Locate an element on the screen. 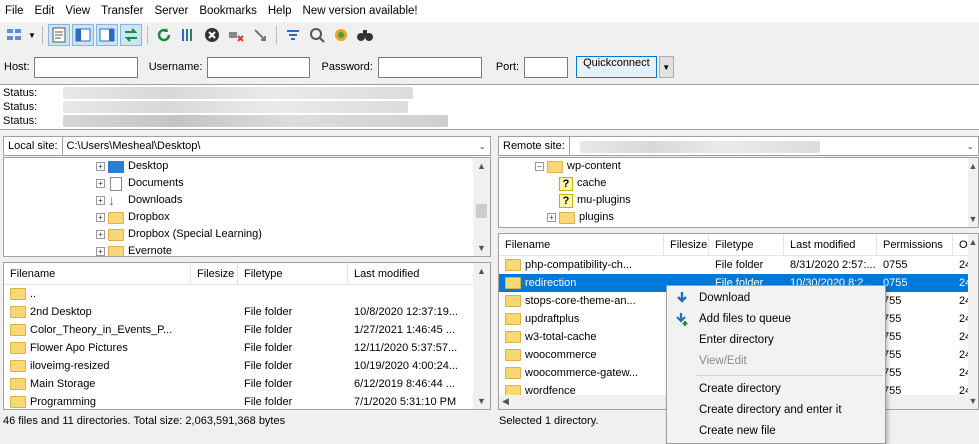  tree-item-desktop: + Desktop is located at coordinates (179, 166).